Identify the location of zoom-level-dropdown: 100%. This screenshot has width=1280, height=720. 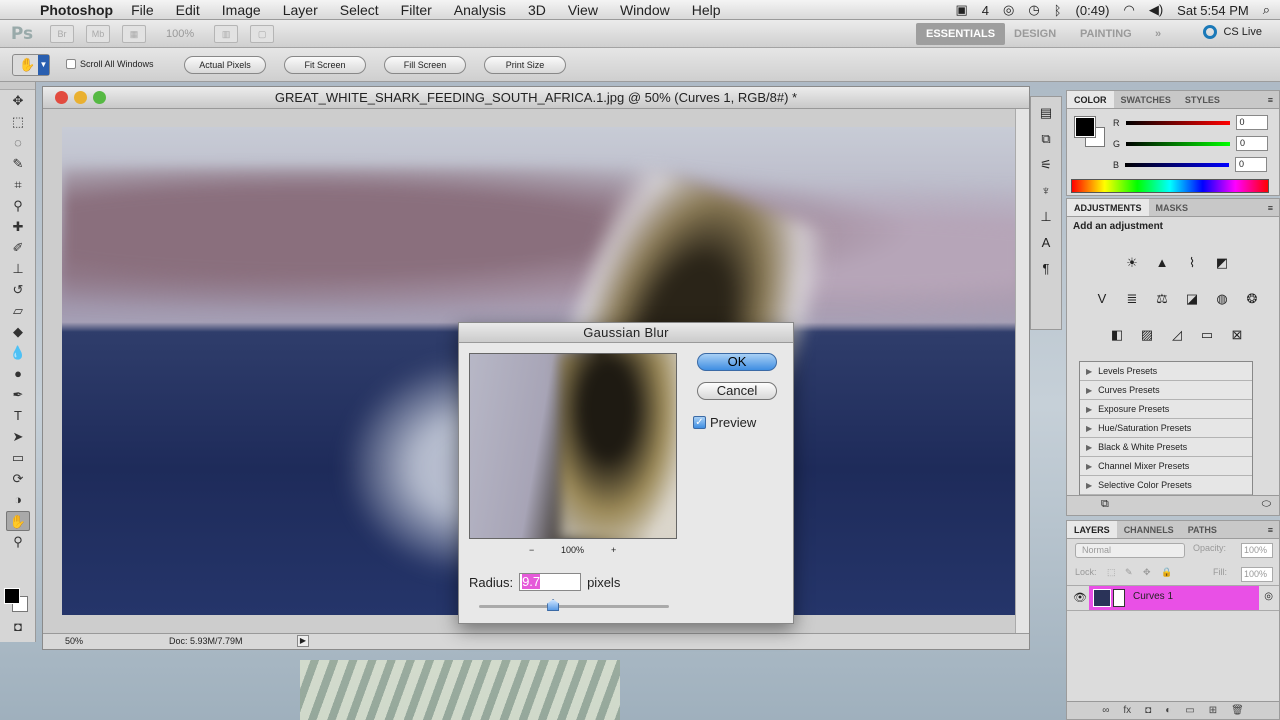
(180, 34).